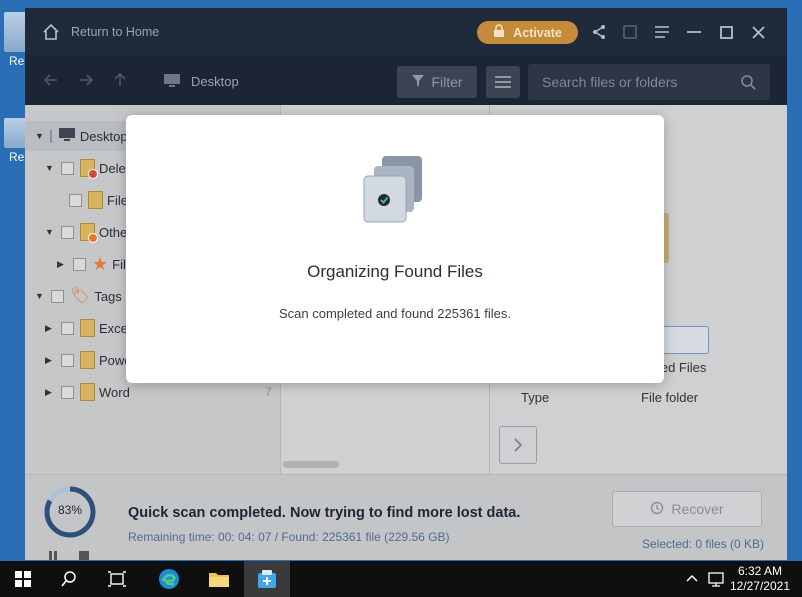 The width and height of the screenshot is (802, 597). I want to click on tree-item-label: Word, so click(114, 392).